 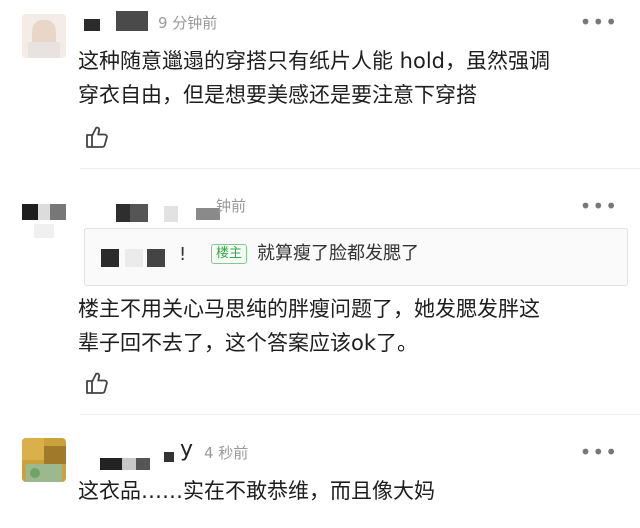 What do you see at coordinates (226, 453) in the screenshot?
I see `comment-time: 4 秒前` at bounding box center [226, 453].